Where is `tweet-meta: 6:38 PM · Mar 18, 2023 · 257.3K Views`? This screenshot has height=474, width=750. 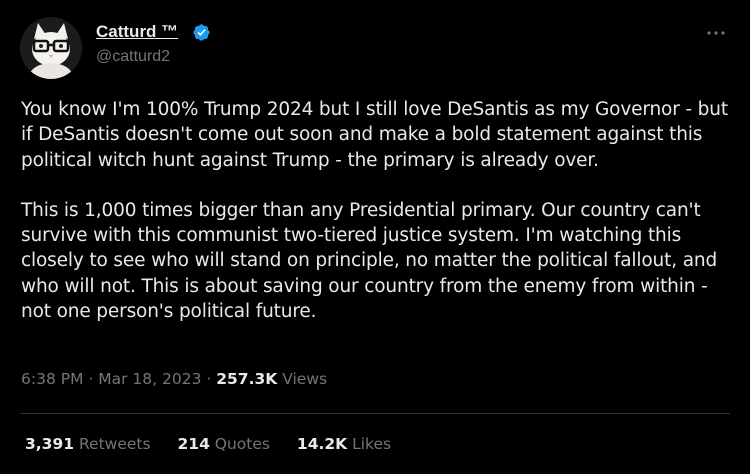 tweet-meta: 6:38 PM · Mar 18, 2023 · 257.3K Views is located at coordinates (174, 379).